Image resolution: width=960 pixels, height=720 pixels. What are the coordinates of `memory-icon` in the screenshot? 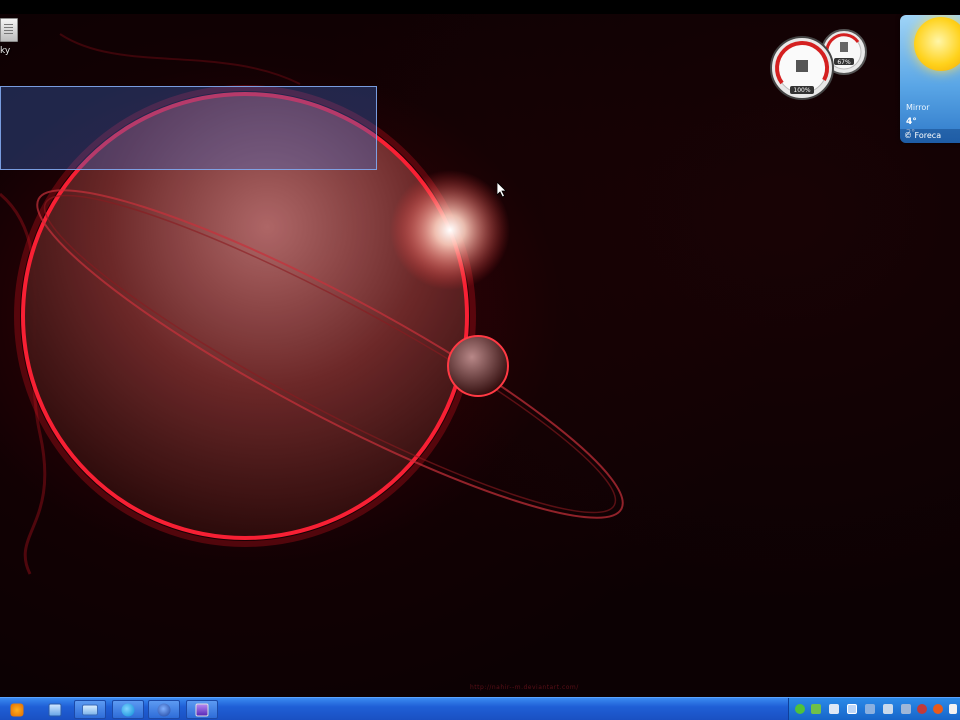 It's located at (844, 47).